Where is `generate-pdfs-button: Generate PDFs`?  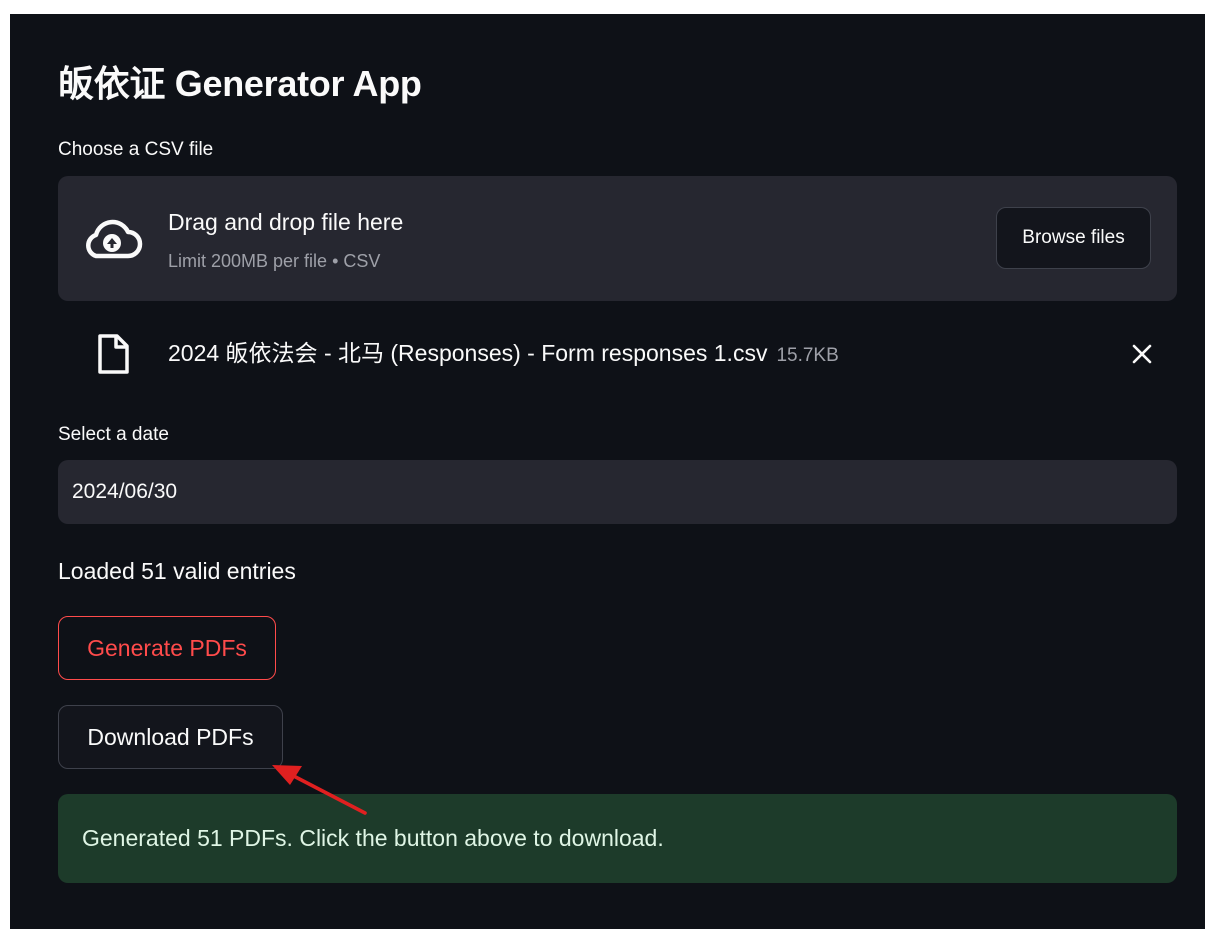 generate-pdfs-button: Generate PDFs is located at coordinates (167, 648).